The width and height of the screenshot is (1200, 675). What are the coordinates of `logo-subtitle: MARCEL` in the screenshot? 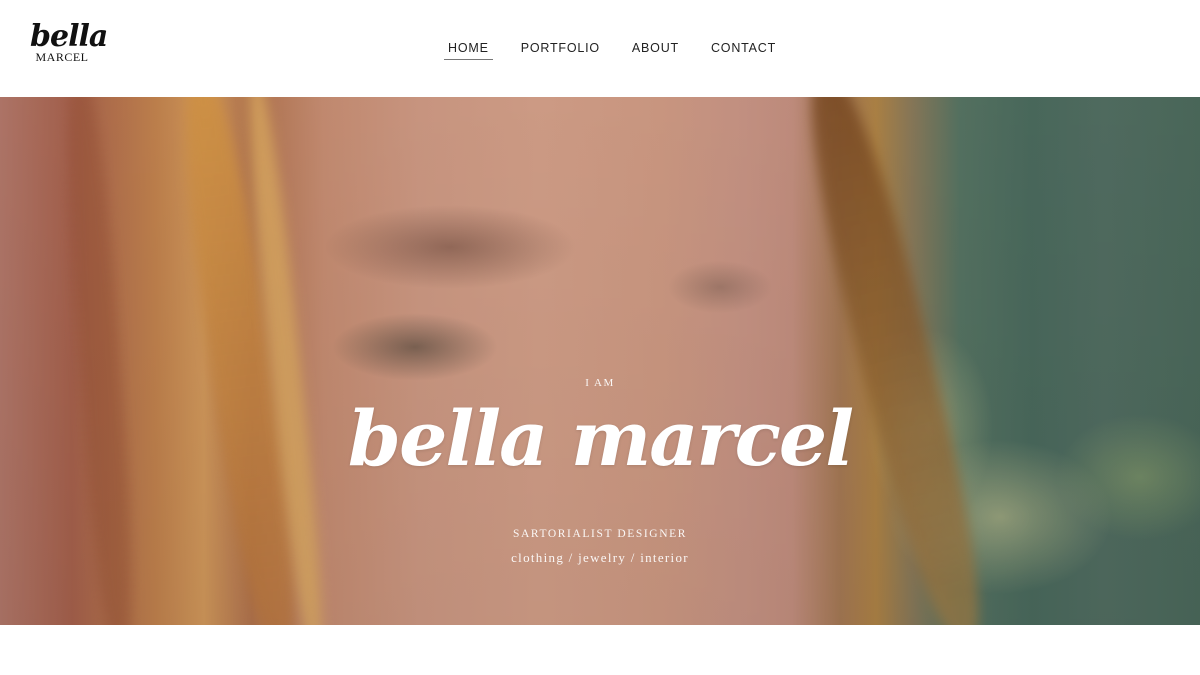 It's located at (62, 57).